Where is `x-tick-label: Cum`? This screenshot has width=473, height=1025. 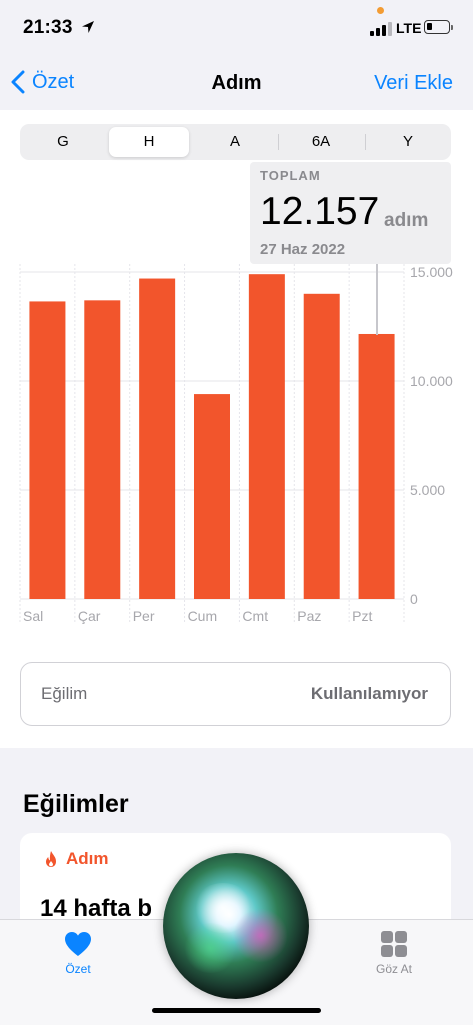 x-tick-label: Cum is located at coordinates (203, 616).